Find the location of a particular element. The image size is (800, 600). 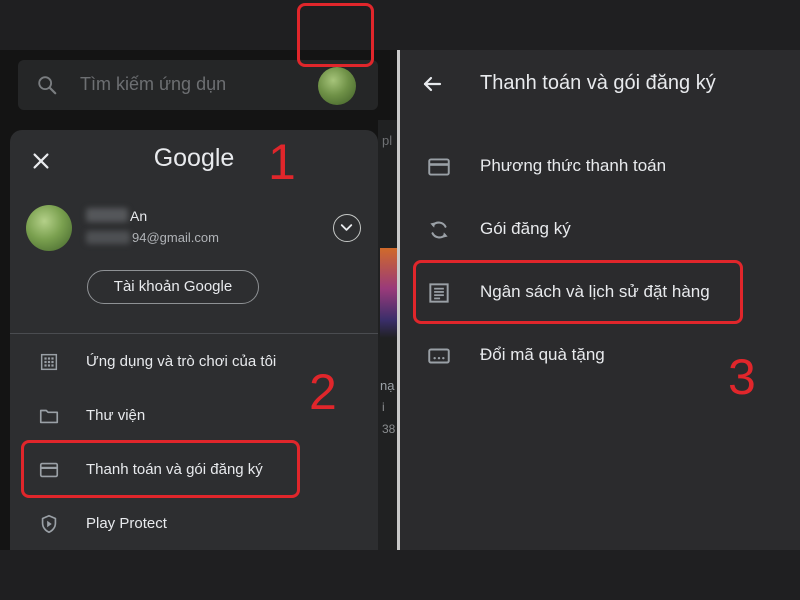

background-app-thumbnail is located at coordinates (388, 293).